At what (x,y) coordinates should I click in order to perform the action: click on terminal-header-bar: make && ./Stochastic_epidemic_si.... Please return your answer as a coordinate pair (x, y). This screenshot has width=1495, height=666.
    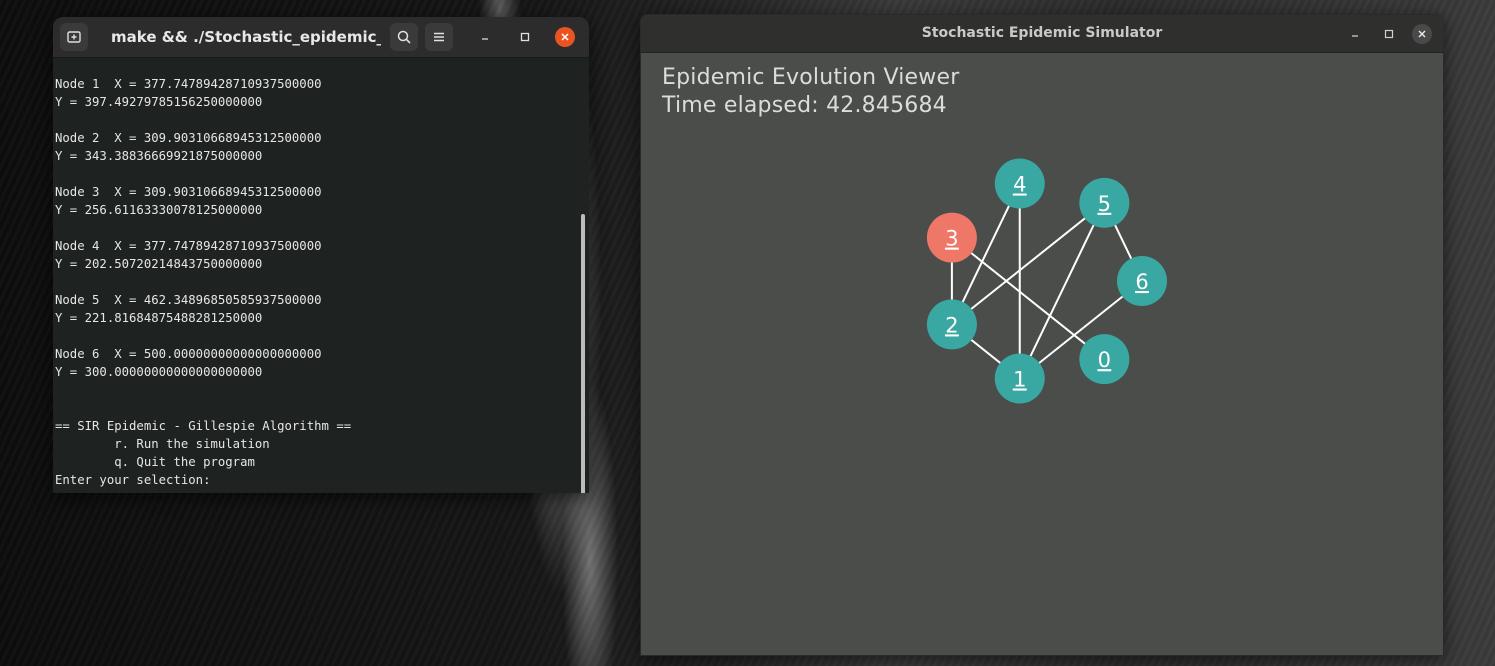
    Looking at the image, I should click on (321, 37).